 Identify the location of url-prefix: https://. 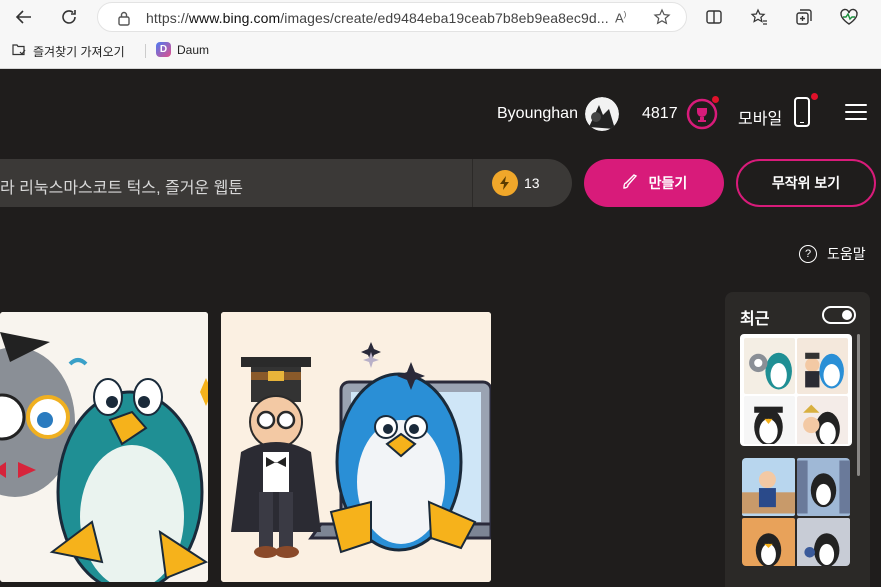
(167, 18).